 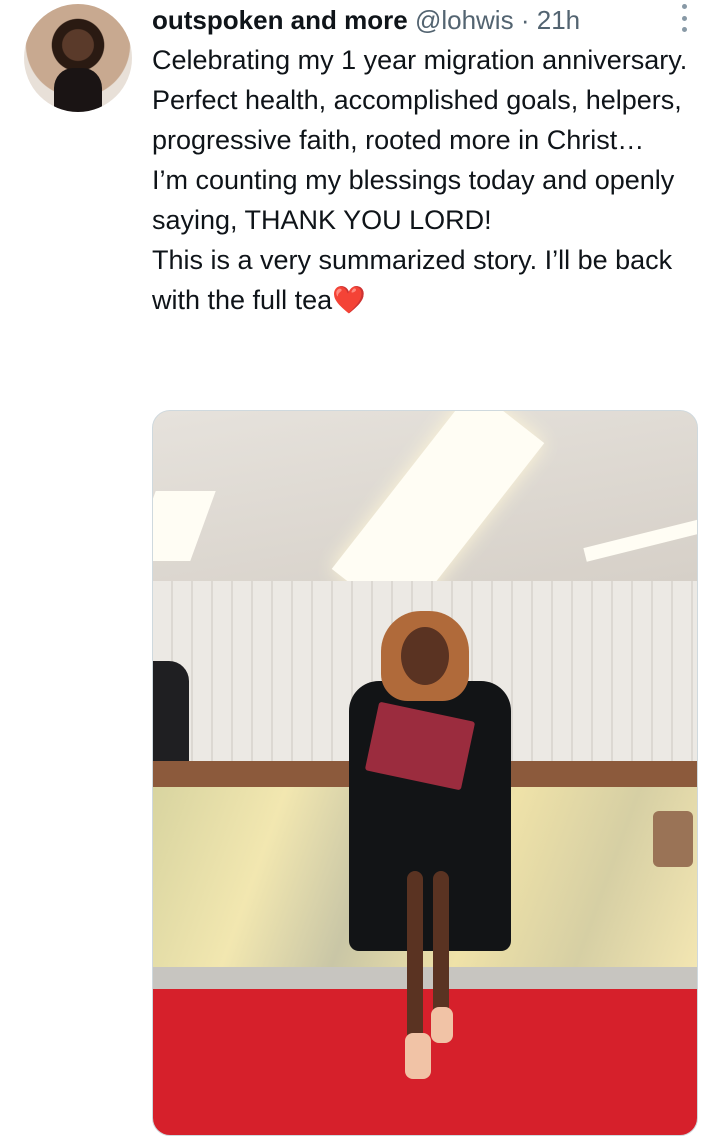 What do you see at coordinates (673, 839) in the screenshot?
I see `photo-handbag` at bounding box center [673, 839].